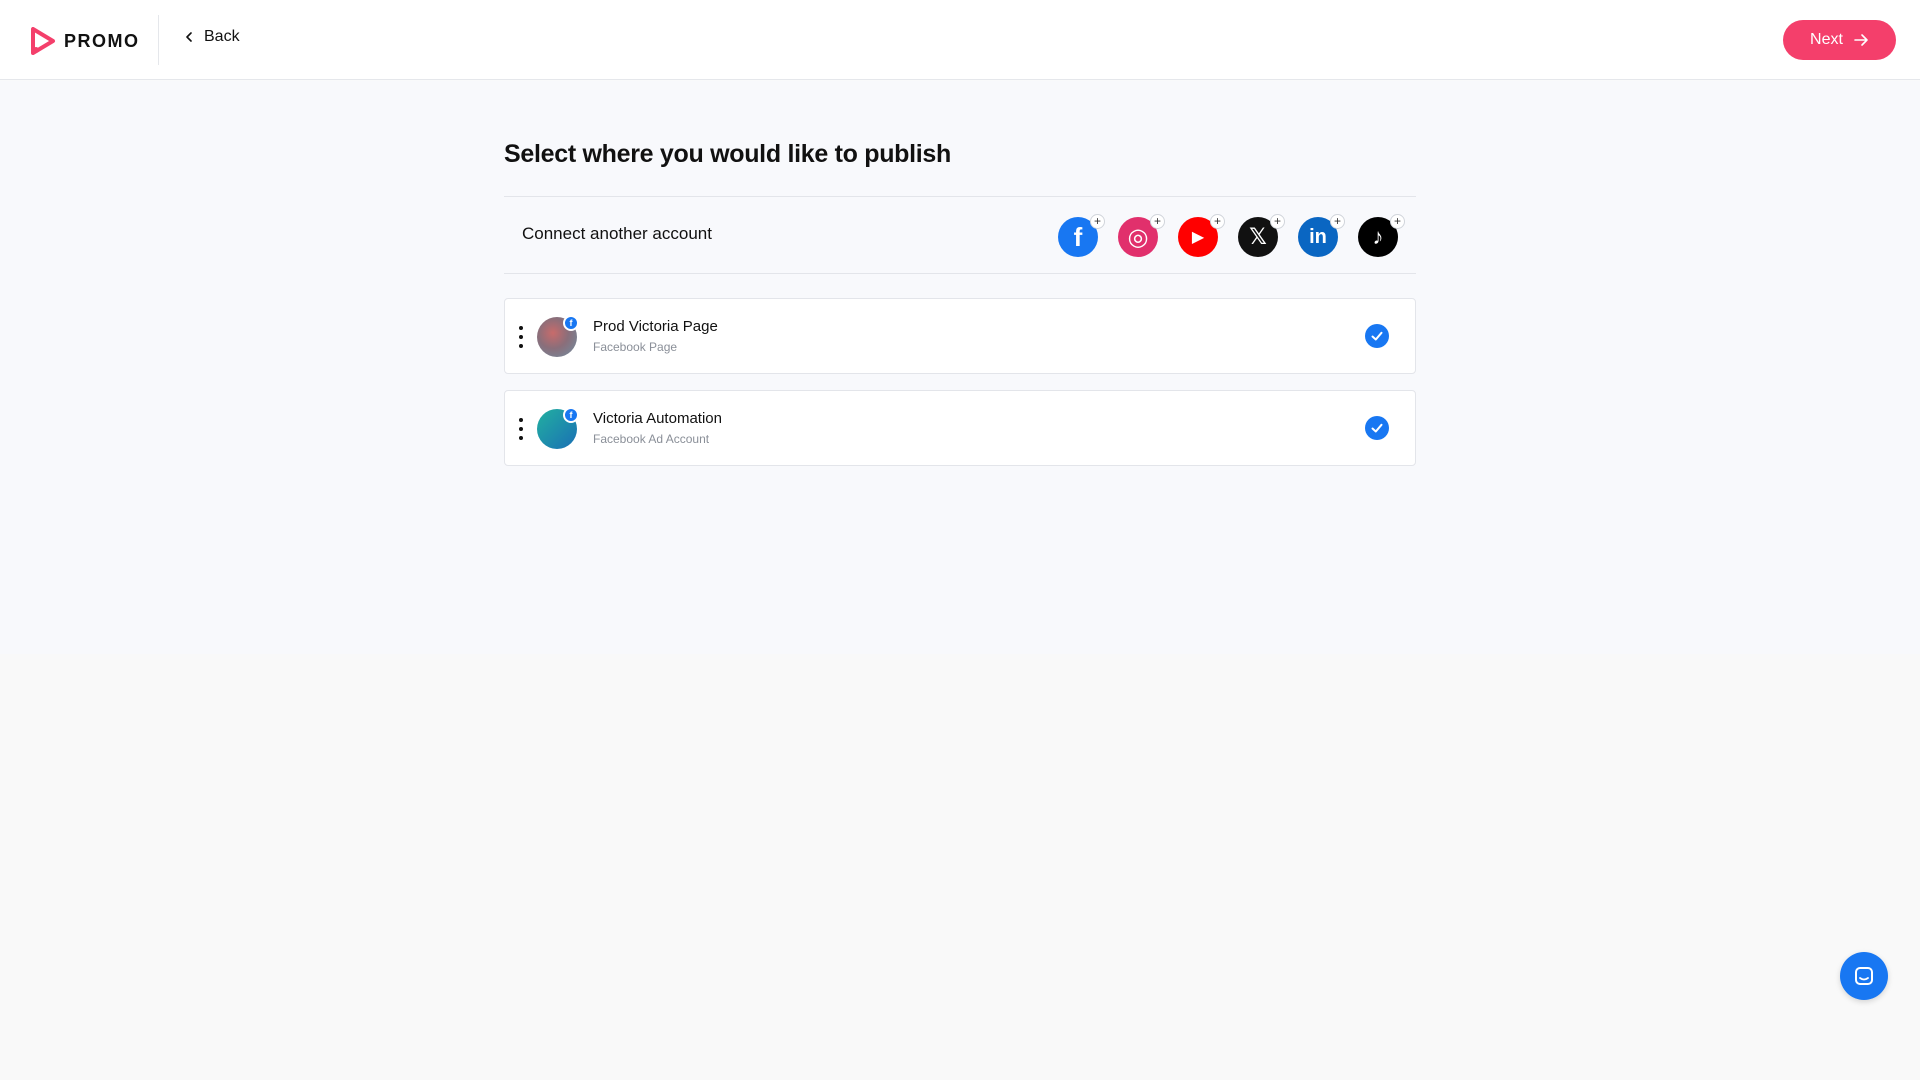  Describe the element at coordinates (960, 336) in the screenshot. I see `account-card: f Prod Victoria Page Facebook Page` at that location.